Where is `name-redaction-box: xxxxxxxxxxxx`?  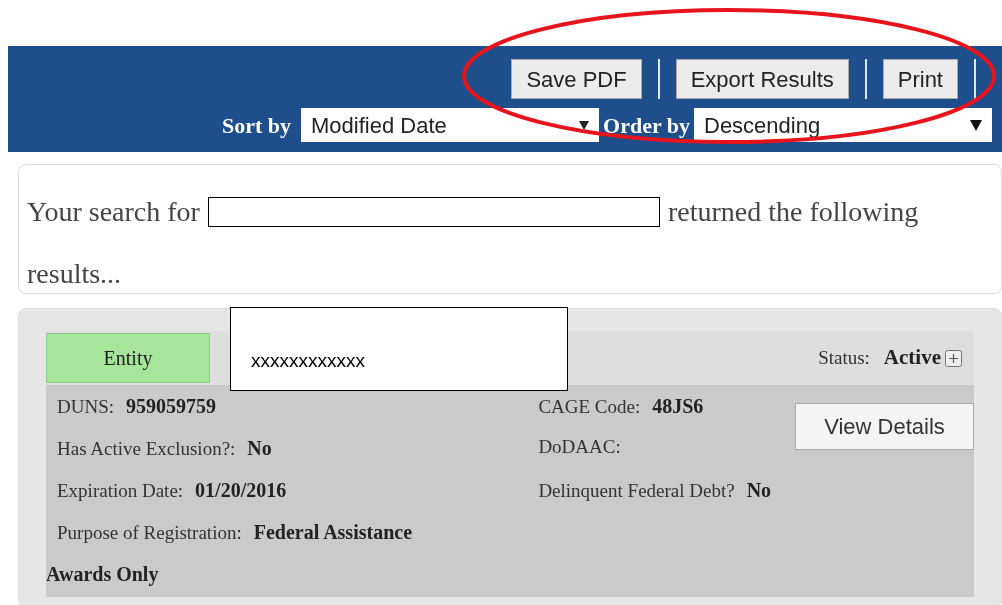 name-redaction-box: xxxxxxxxxxxx is located at coordinates (399, 349).